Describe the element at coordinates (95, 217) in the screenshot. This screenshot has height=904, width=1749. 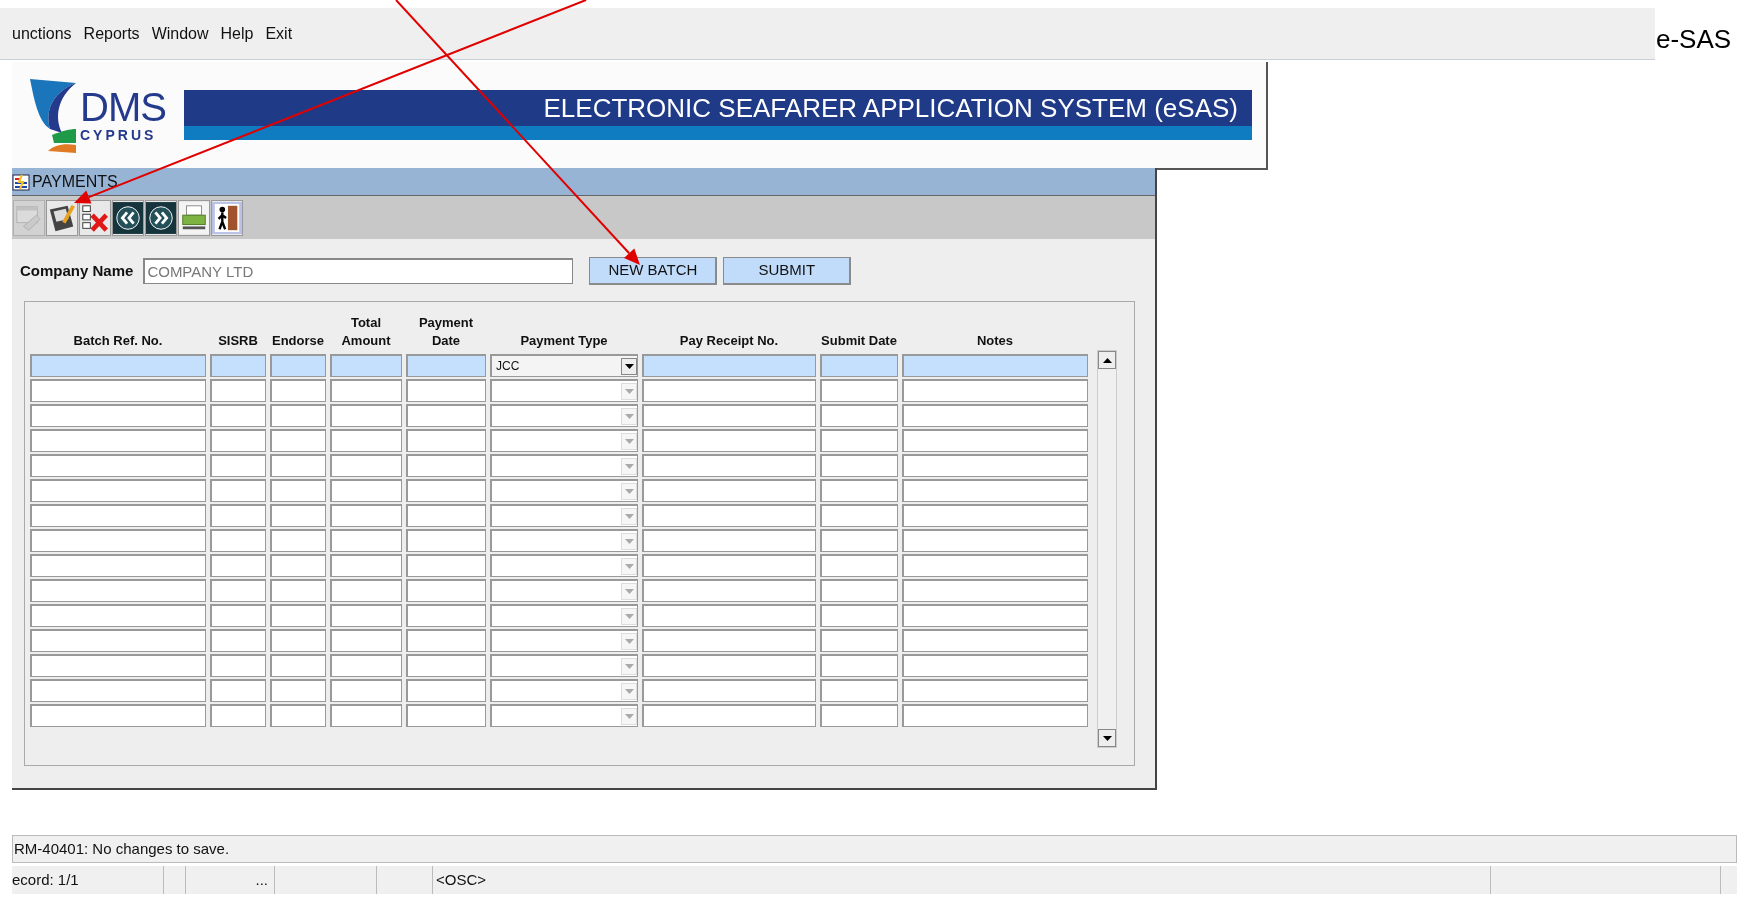
I see `delete-record-icon` at that location.